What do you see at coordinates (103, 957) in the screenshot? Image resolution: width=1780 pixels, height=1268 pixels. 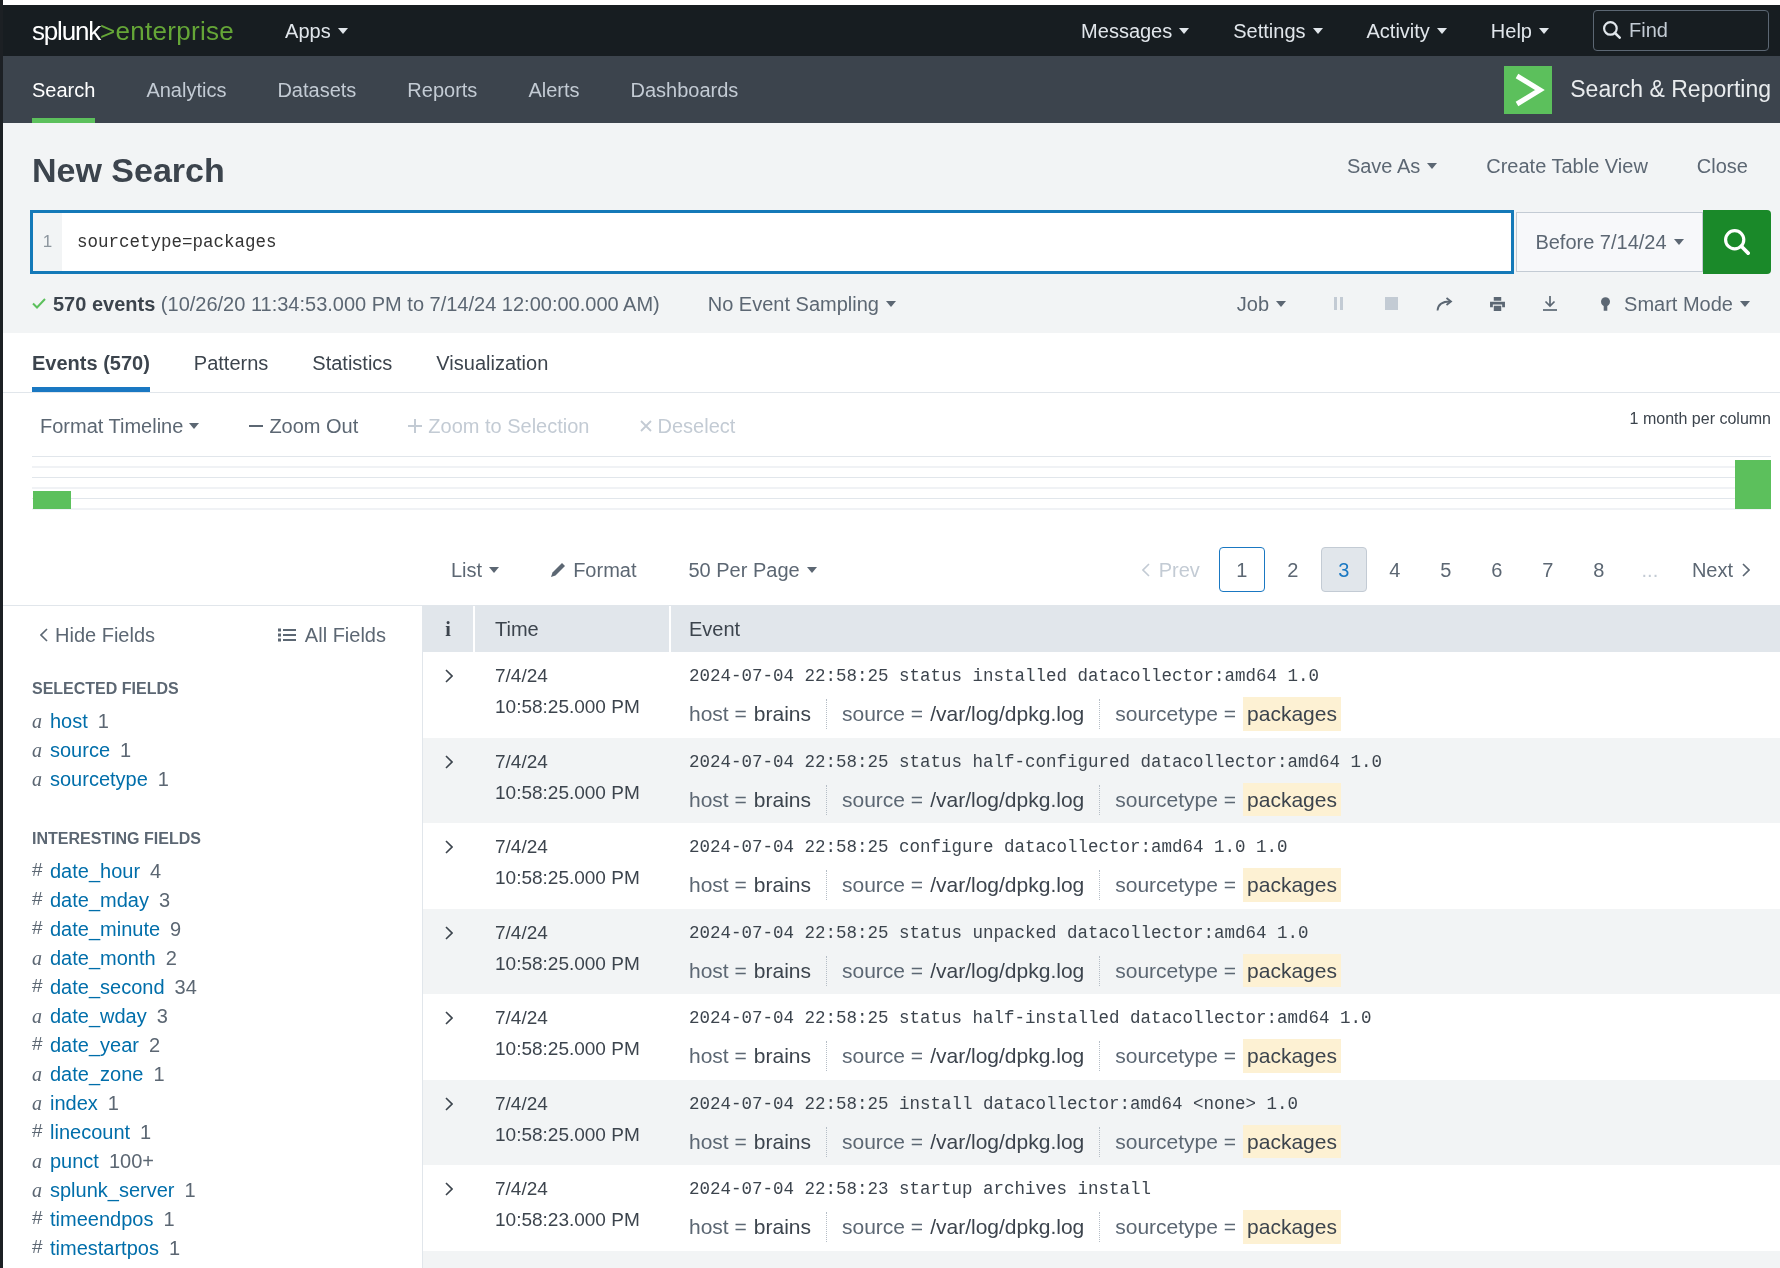 I see `field-name-link: date_month` at bounding box center [103, 957].